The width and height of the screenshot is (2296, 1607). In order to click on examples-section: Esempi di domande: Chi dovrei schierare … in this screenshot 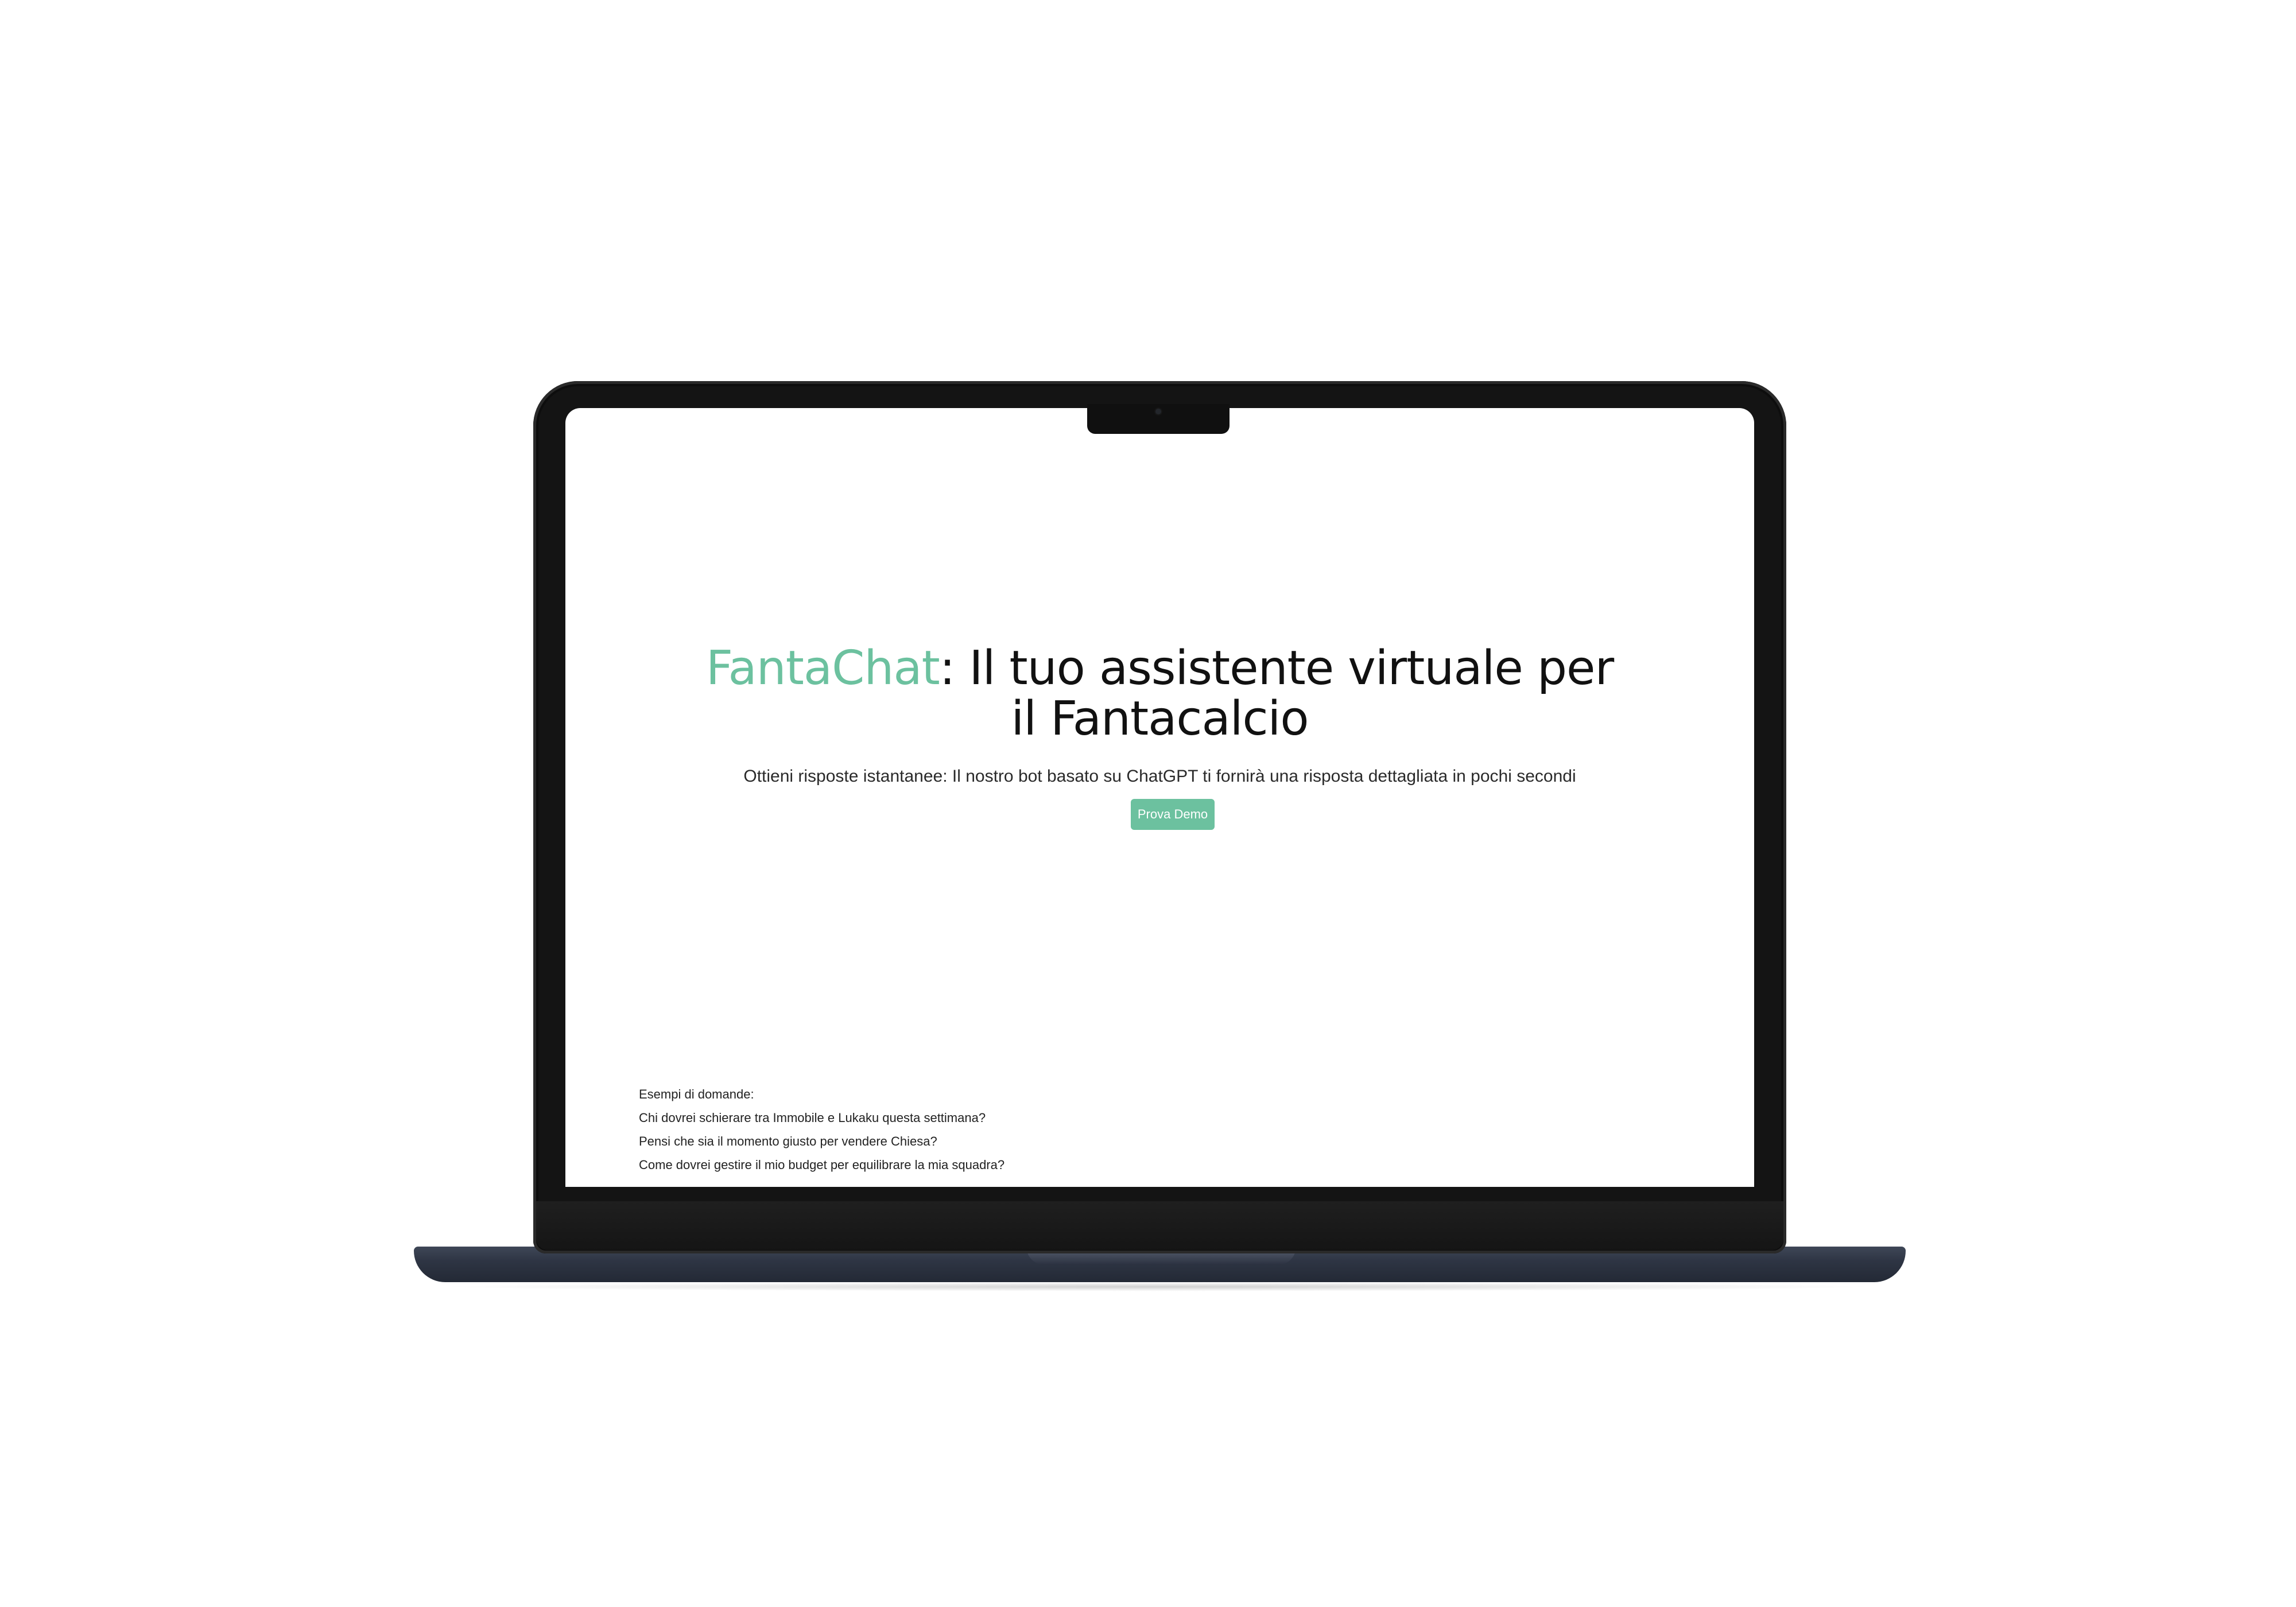, I will do `click(821, 1129)`.